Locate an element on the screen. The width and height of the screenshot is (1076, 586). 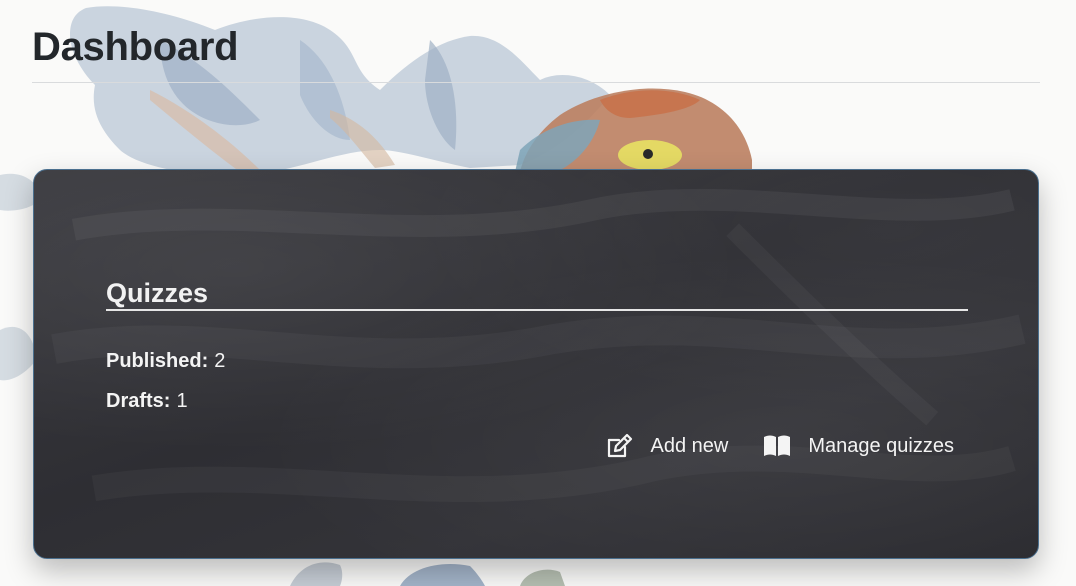
book-open-icon is located at coordinates (777, 445).